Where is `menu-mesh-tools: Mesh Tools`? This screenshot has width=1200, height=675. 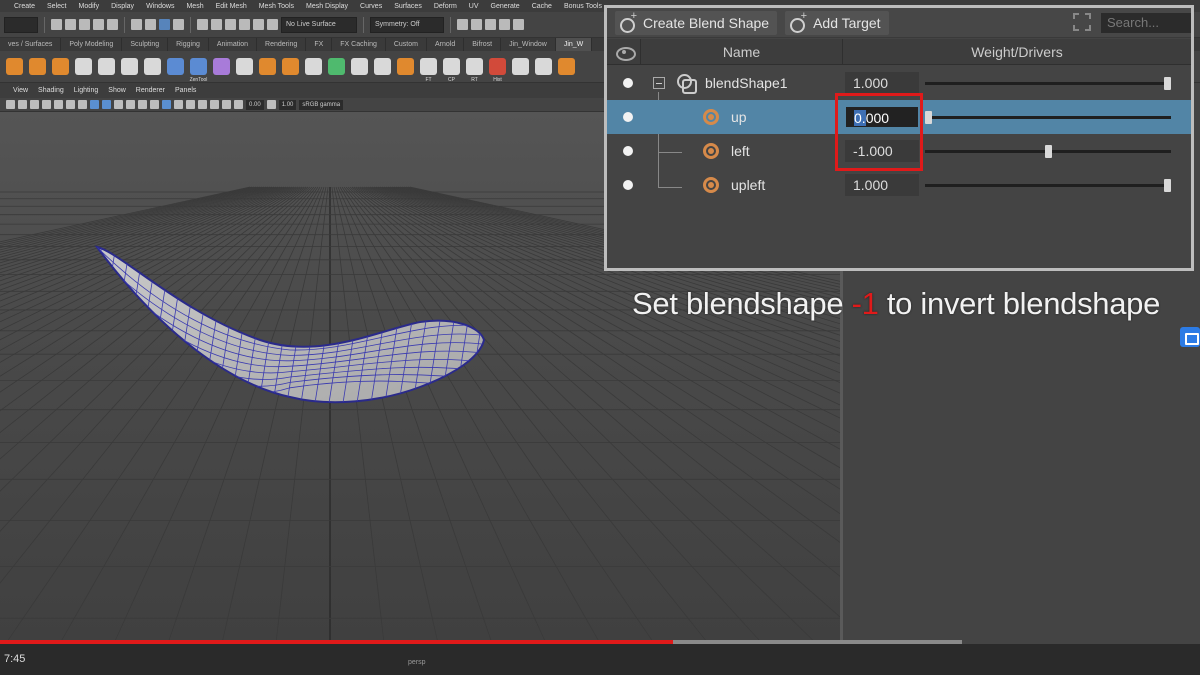
menu-mesh-tools: Mesh Tools is located at coordinates (276, 6).